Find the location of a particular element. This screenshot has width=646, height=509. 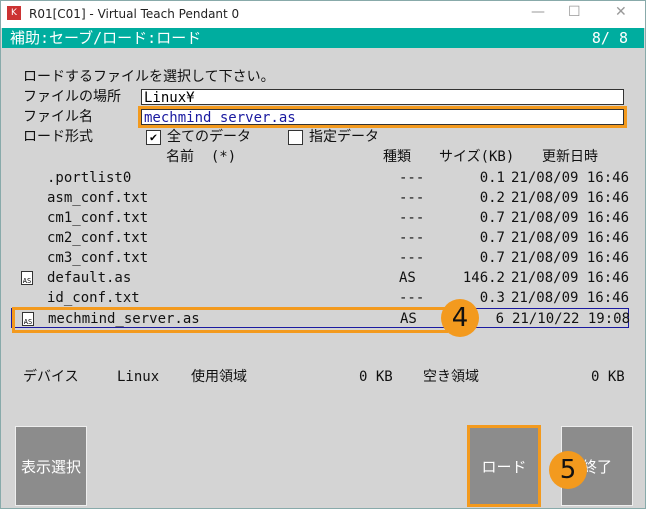

display-select-button: 表示選択 is located at coordinates (51, 466).